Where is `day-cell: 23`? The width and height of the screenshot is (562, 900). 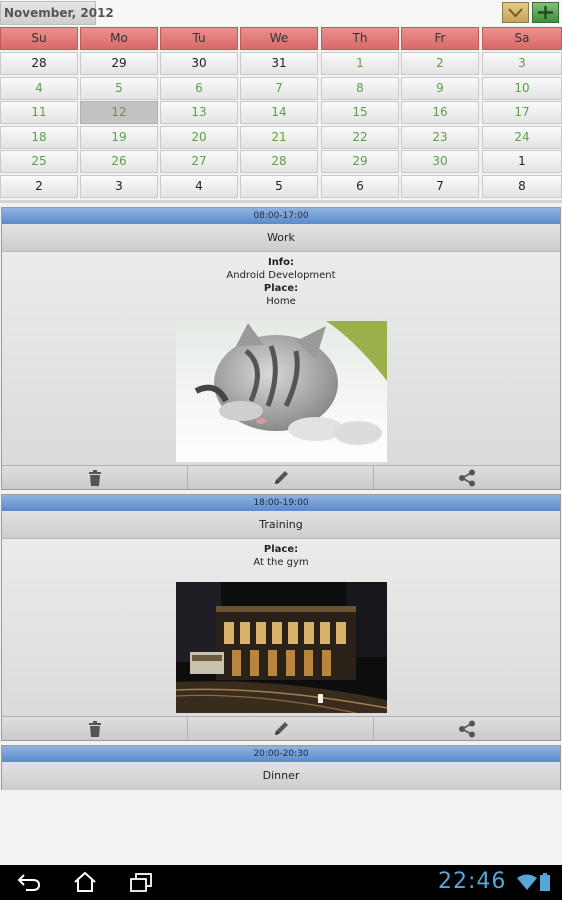 day-cell: 23 is located at coordinates (440, 137).